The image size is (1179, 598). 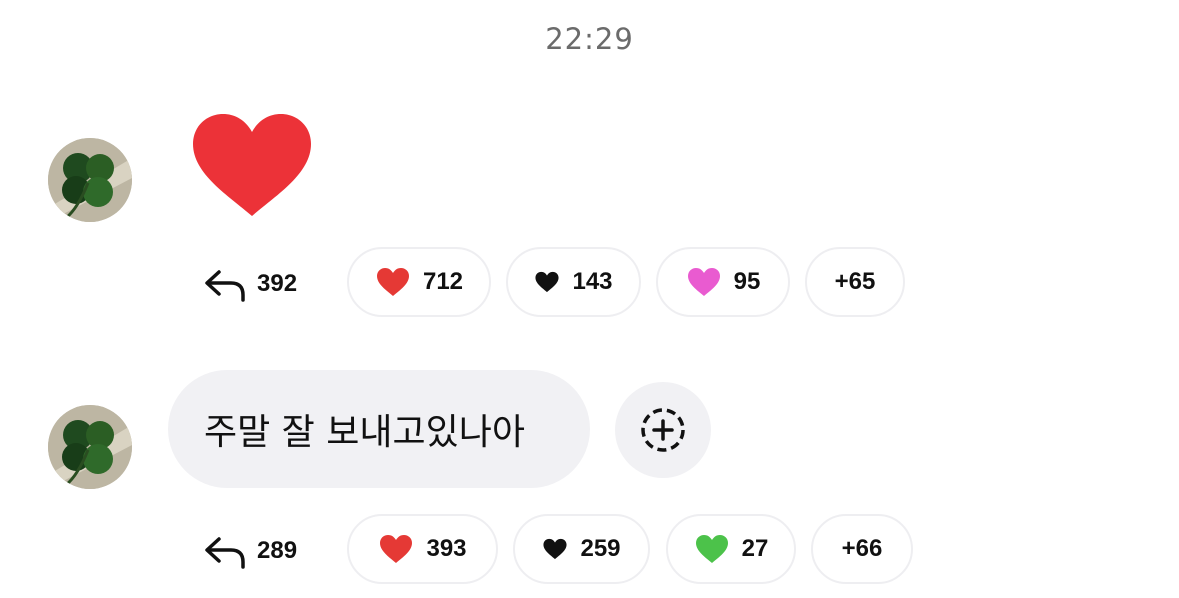 I want to click on reply-count: 392, so click(x=250, y=284).